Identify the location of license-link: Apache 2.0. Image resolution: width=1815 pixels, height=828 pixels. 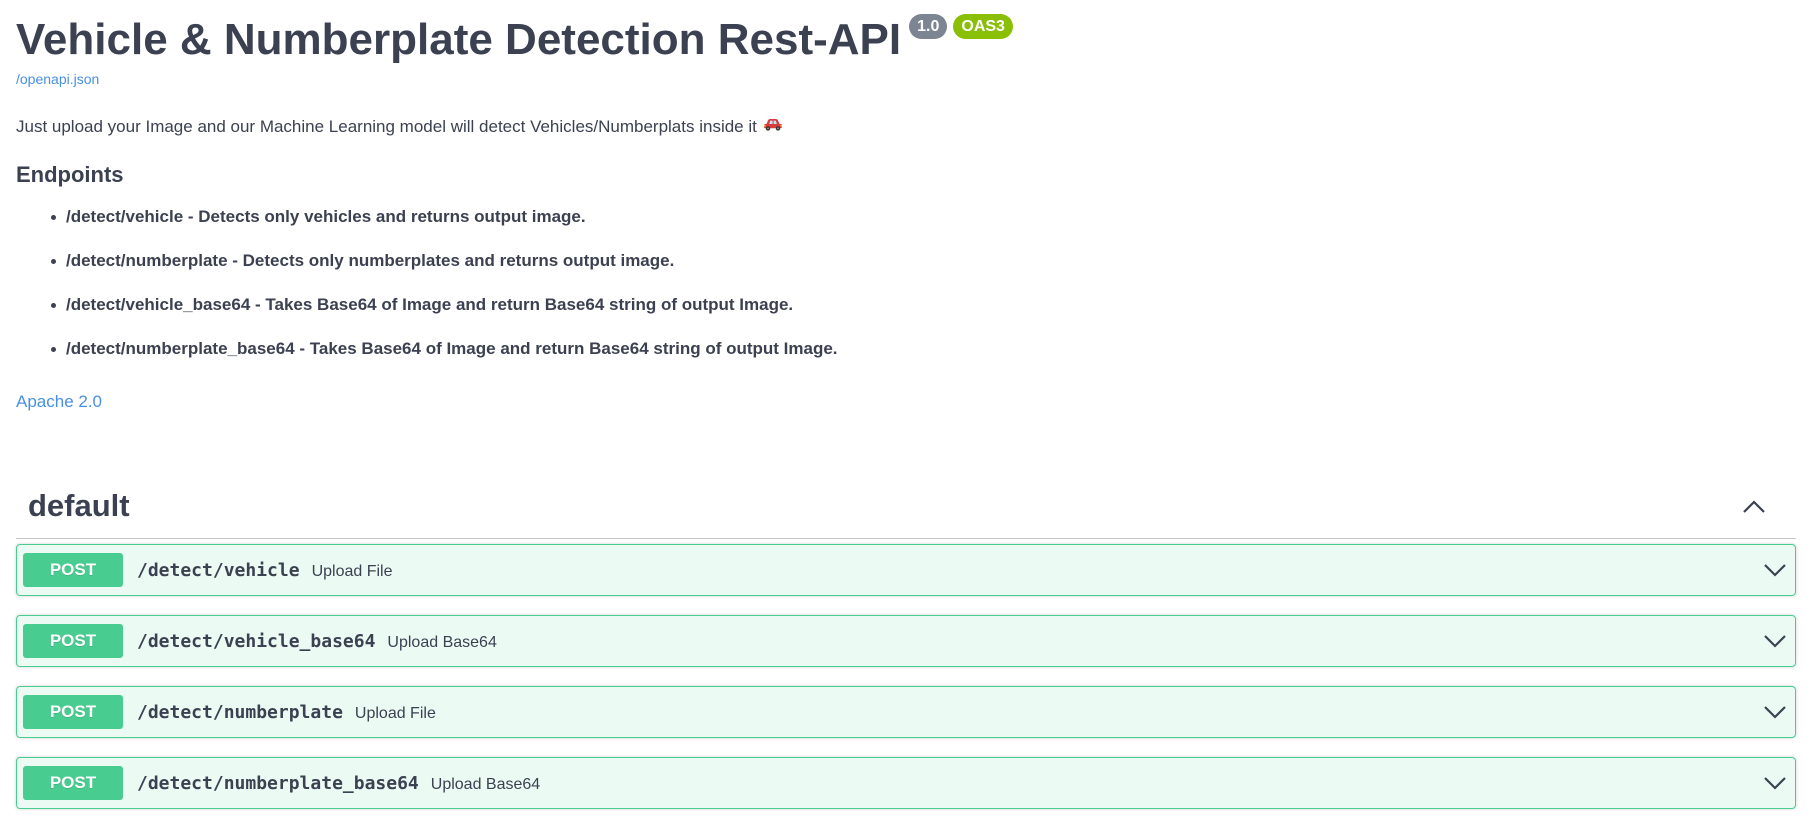
(59, 402).